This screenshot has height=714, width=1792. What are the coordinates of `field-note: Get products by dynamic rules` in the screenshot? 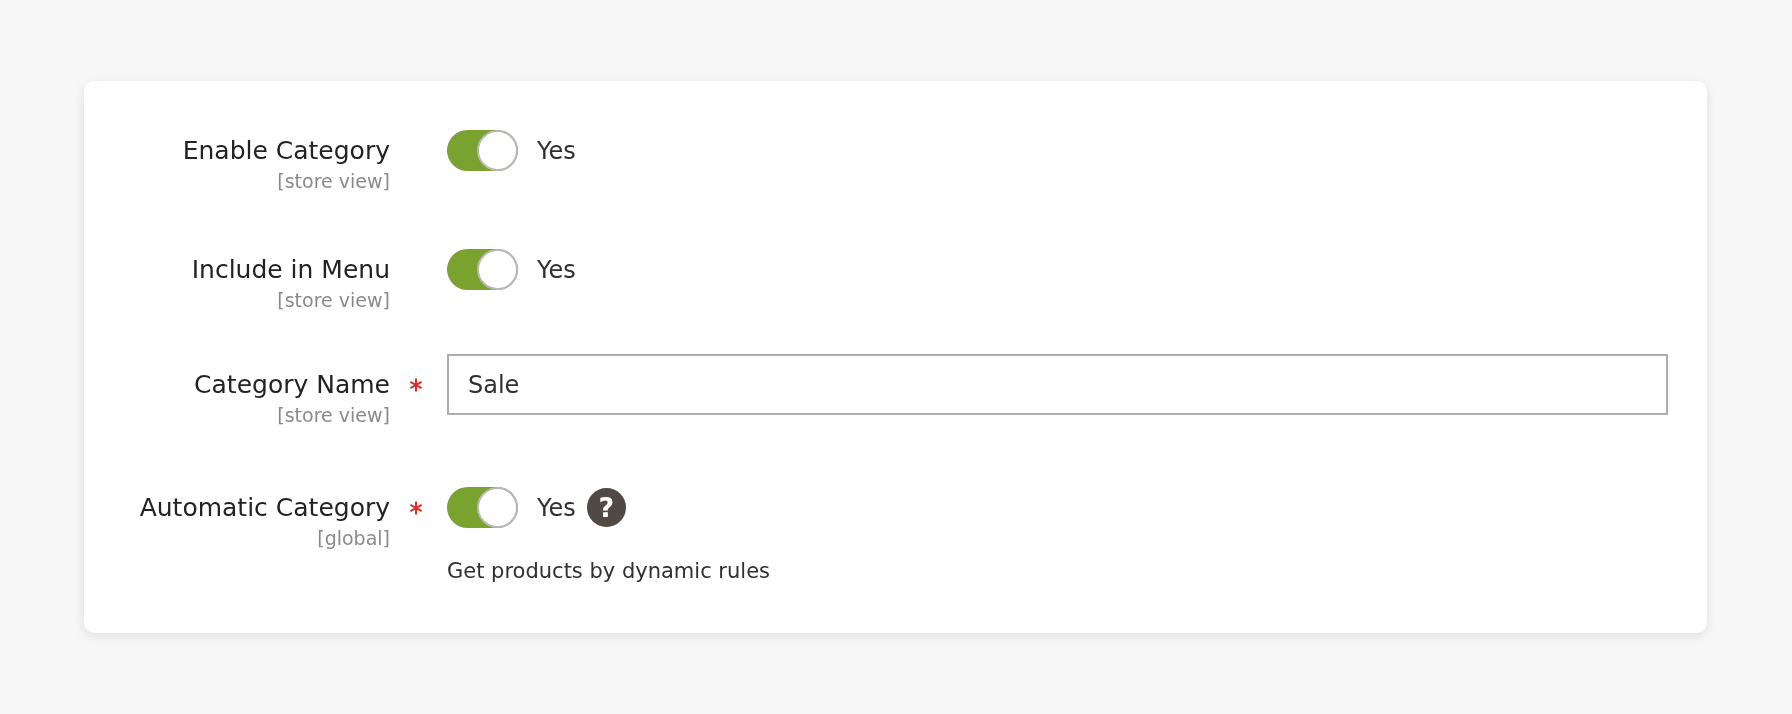 It's located at (608, 571).